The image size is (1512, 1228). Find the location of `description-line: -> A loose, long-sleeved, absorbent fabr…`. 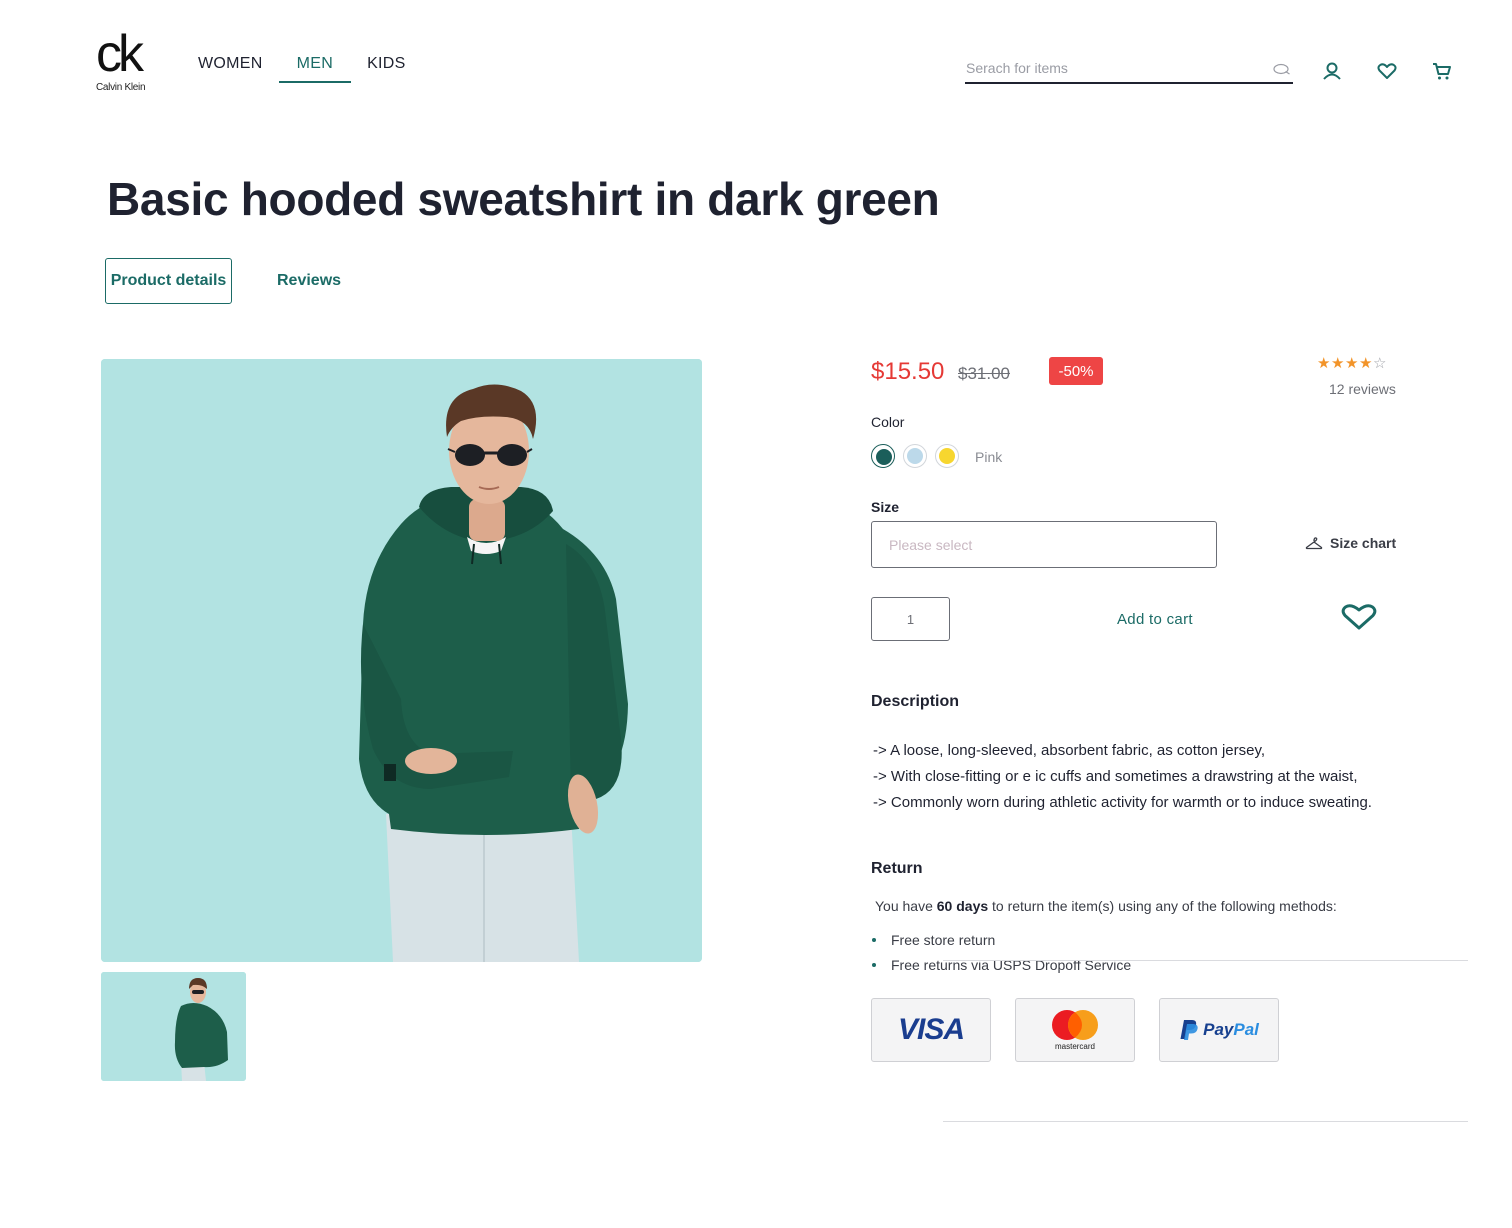

description-line: -> A loose, long-sleeved, absorbent fabr… is located at coordinates (1069, 750).